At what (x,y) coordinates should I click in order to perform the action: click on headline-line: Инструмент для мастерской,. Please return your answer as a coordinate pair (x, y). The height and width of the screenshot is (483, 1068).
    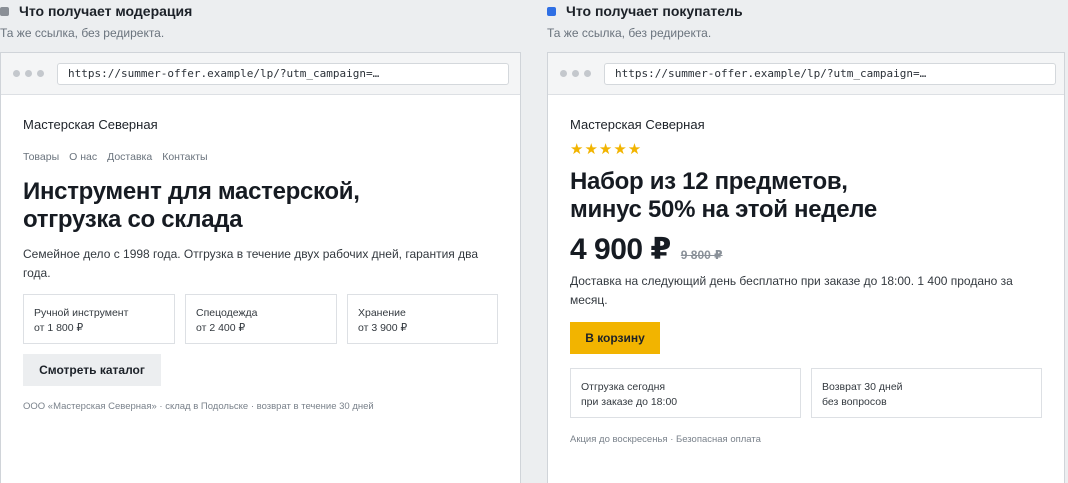
    Looking at the image, I should click on (191, 191).